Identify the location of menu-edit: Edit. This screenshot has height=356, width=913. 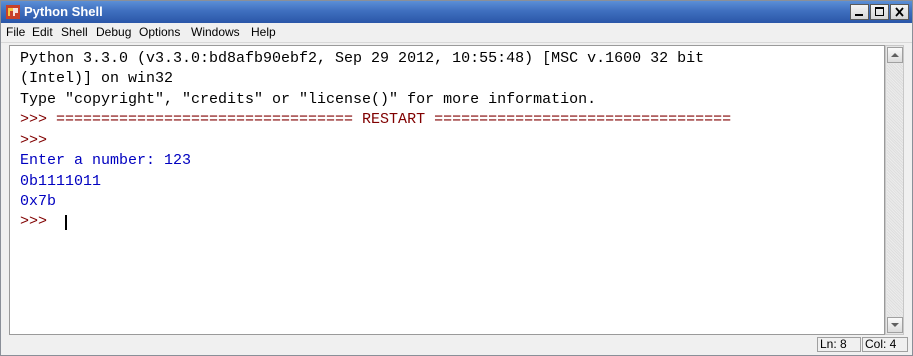
(42, 32).